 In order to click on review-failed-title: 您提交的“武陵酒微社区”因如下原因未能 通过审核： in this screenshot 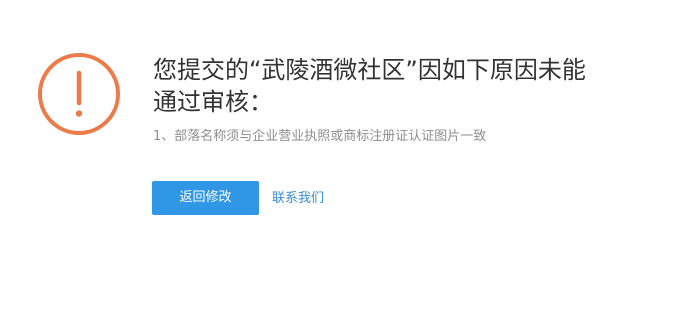, I will do `click(369, 86)`.